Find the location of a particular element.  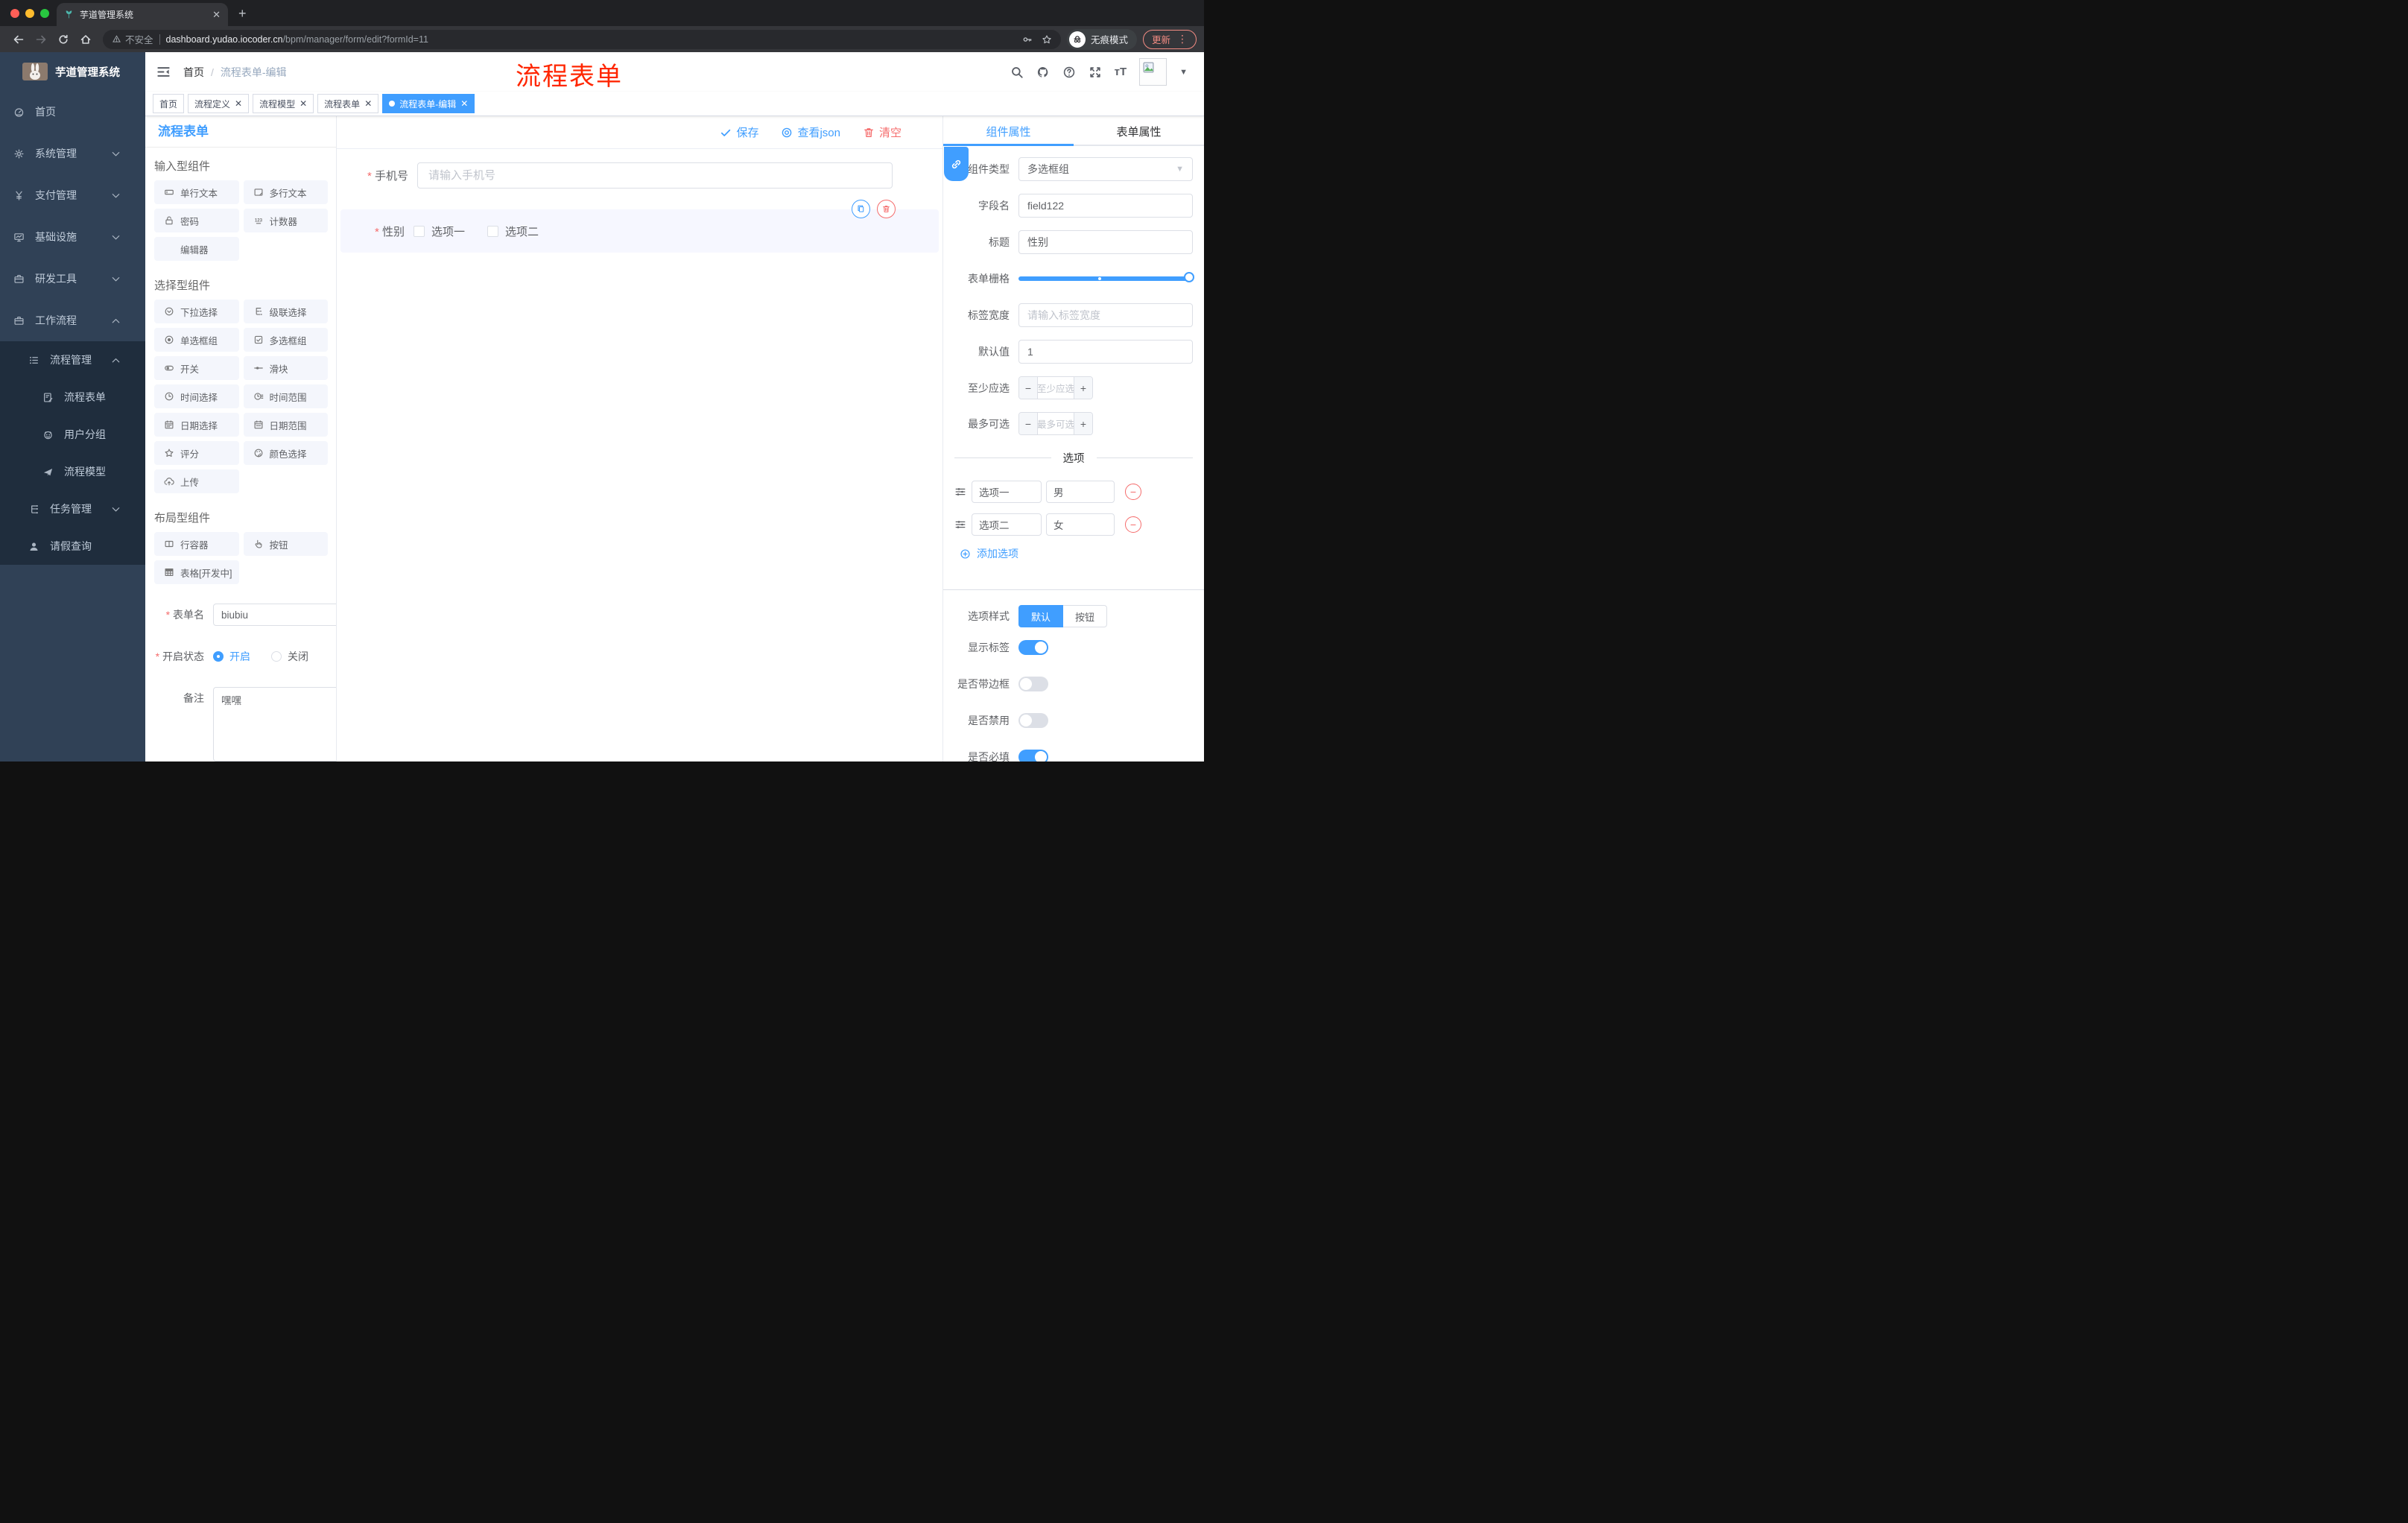

view-json-button: 查看json is located at coordinates (810, 132).